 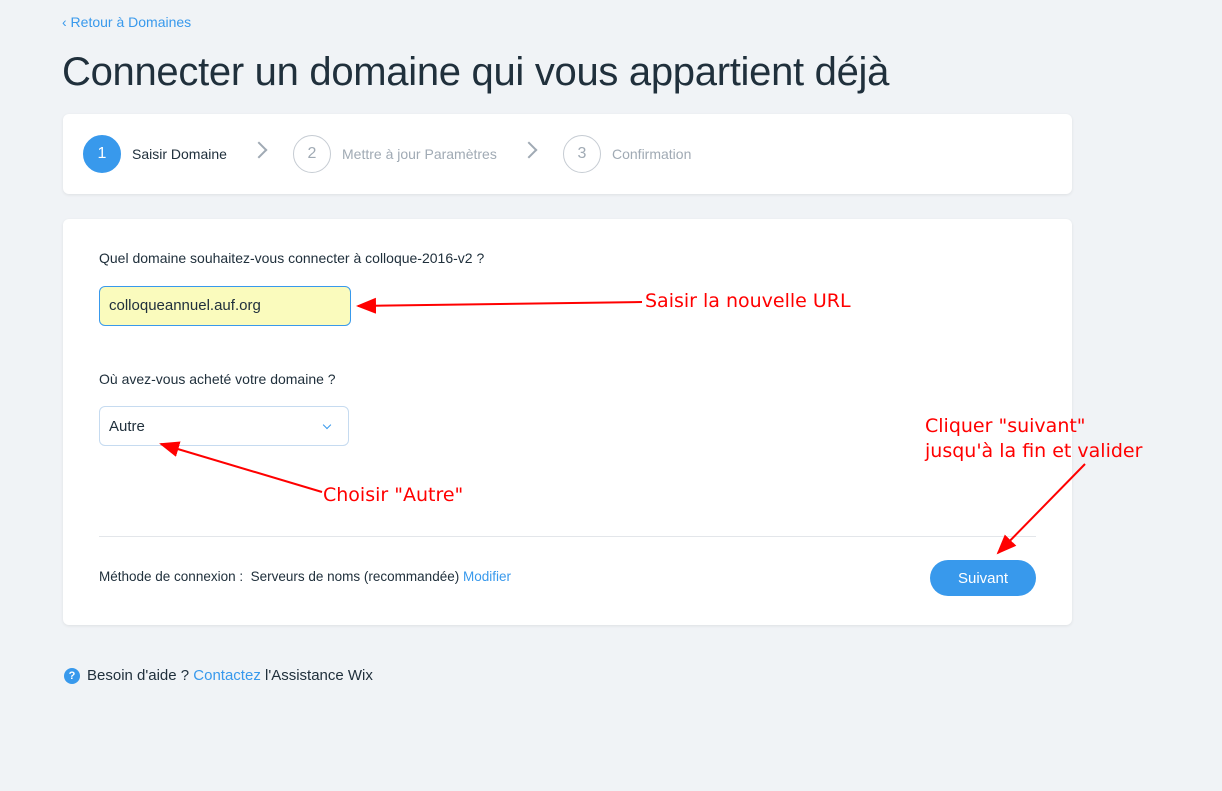 I want to click on method-label: Méthode de connexion :, so click(x=171, y=576).